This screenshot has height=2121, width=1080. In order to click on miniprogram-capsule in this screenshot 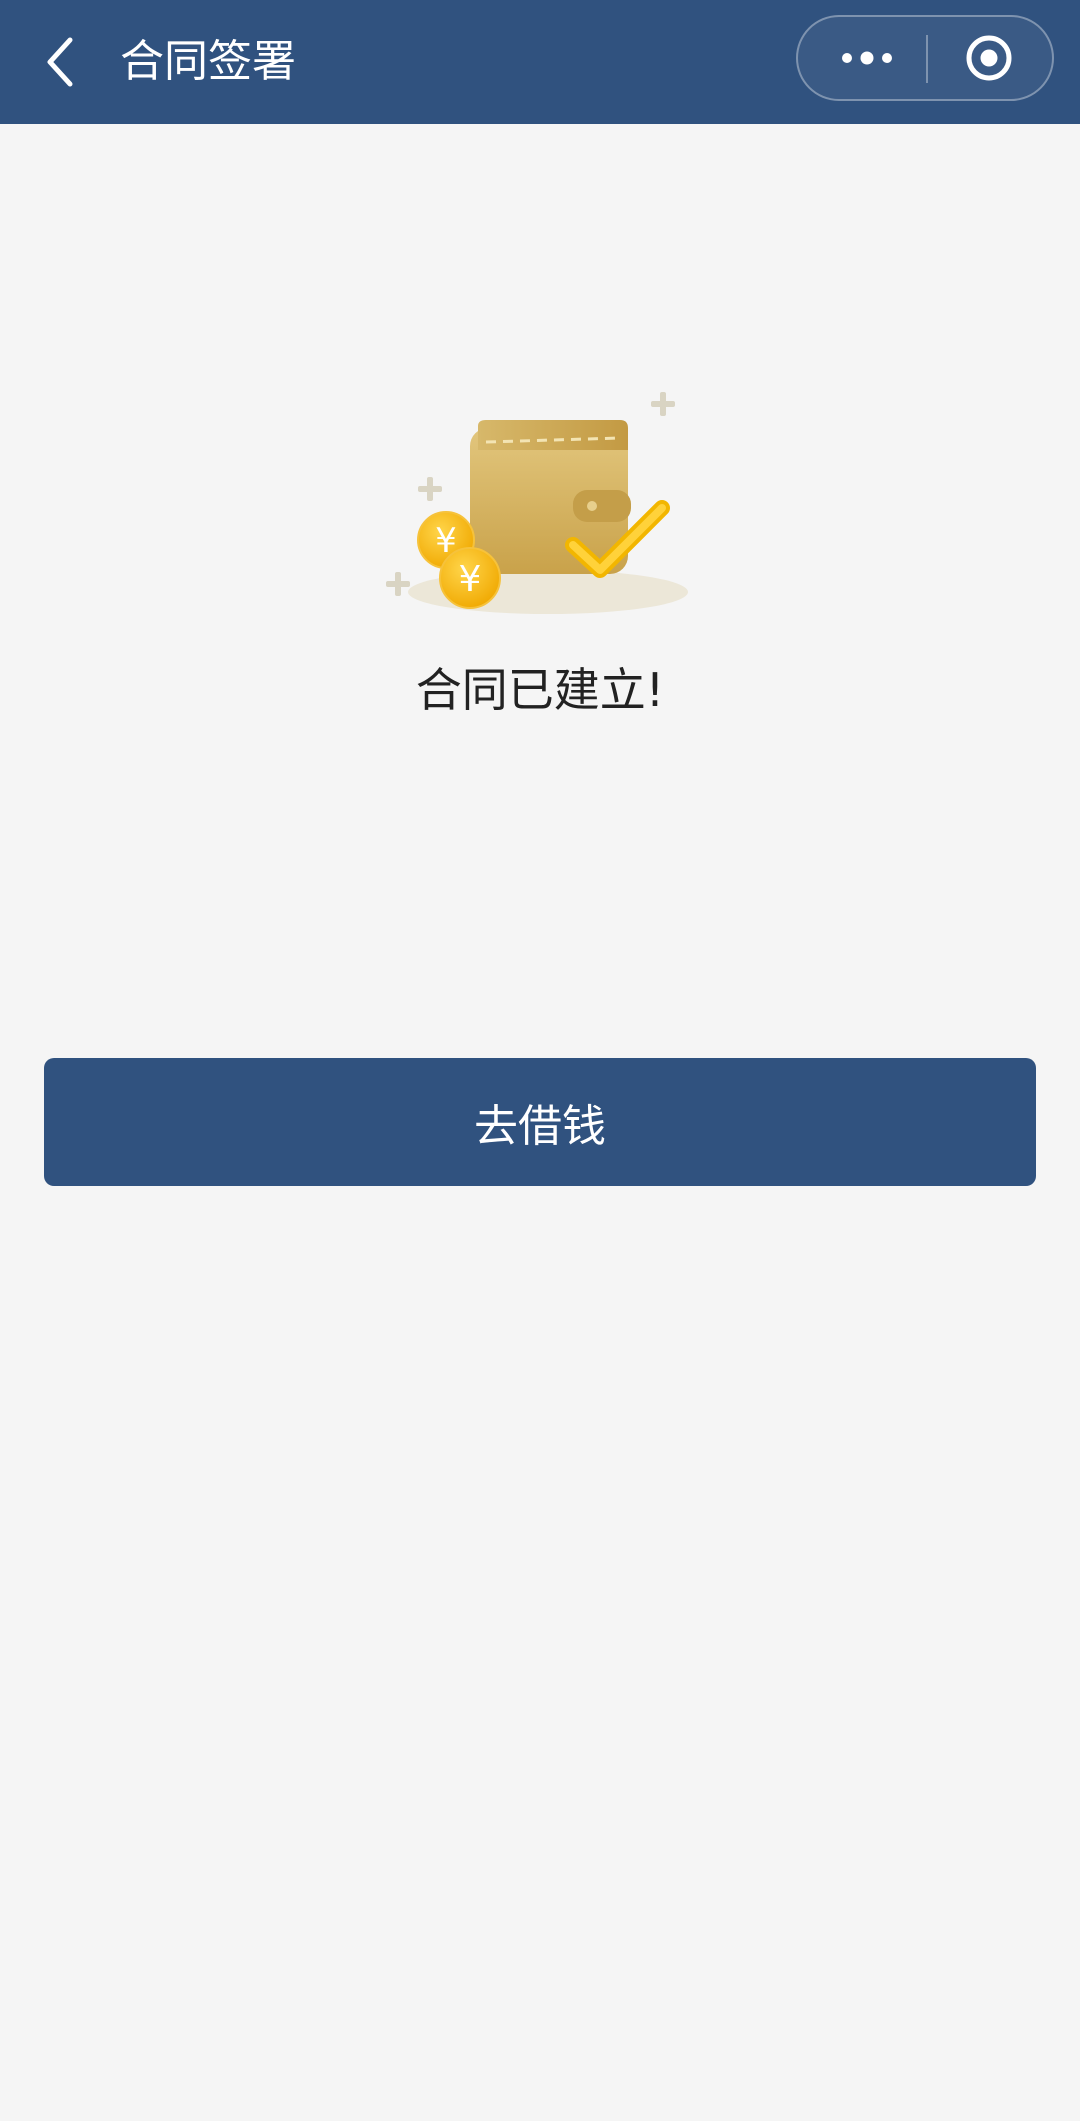, I will do `click(925, 58)`.